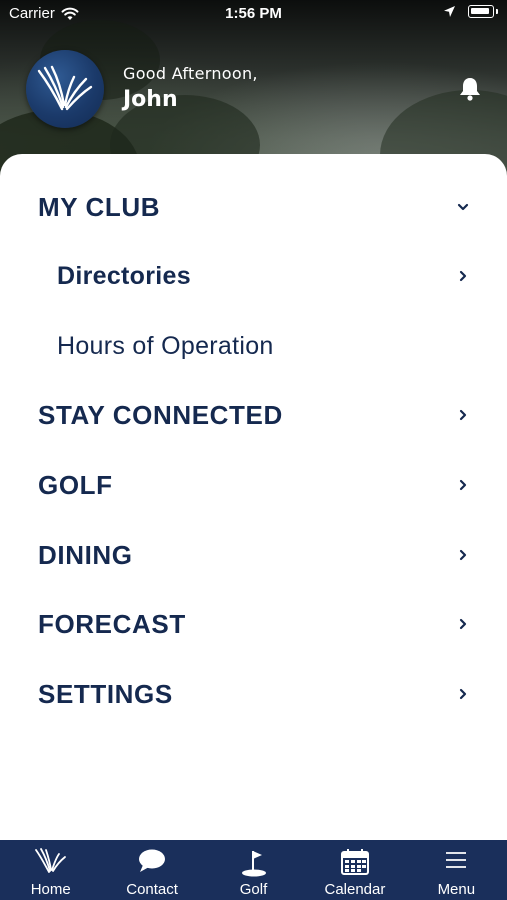 The height and width of the screenshot is (900, 507). Describe the element at coordinates (463, 207) in the screenshot. I see `chevron-down-icon` at that location.